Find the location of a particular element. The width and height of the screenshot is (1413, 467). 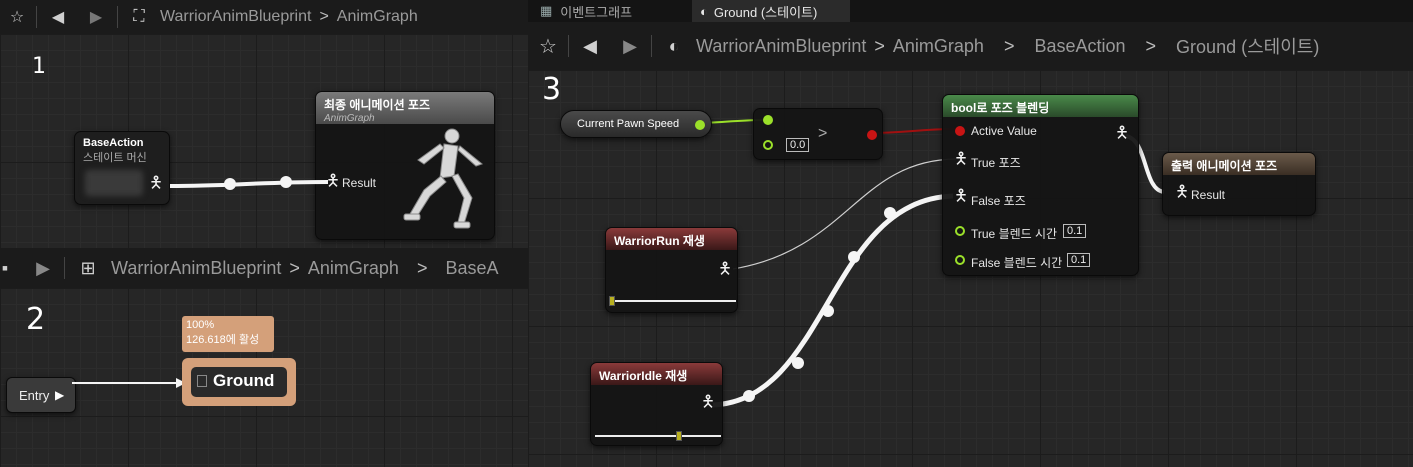

false-blend-time-label: False 블렌드 시간 is located at coordinates (1017, 263).